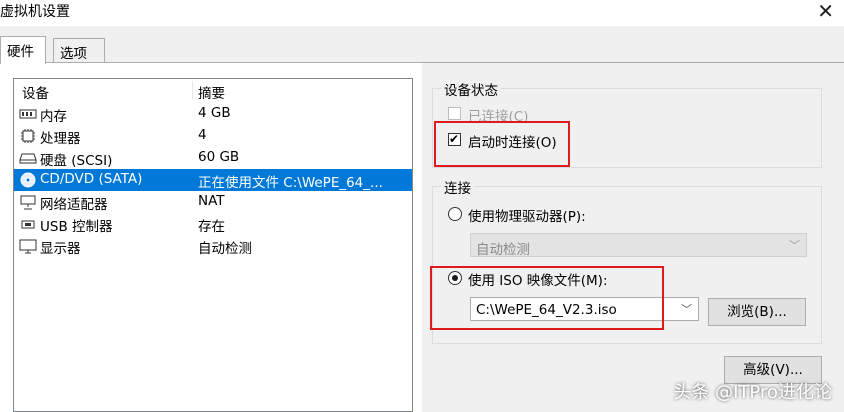  I want to click on device-status-group: 设备状态, so click(627, 123).